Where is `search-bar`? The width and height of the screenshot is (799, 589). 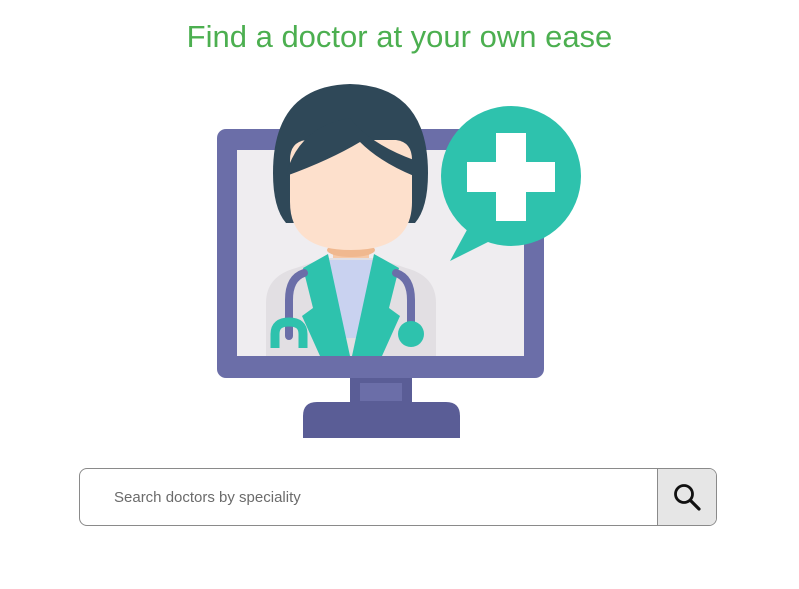
search-bar is located at coordinates (398, 497).